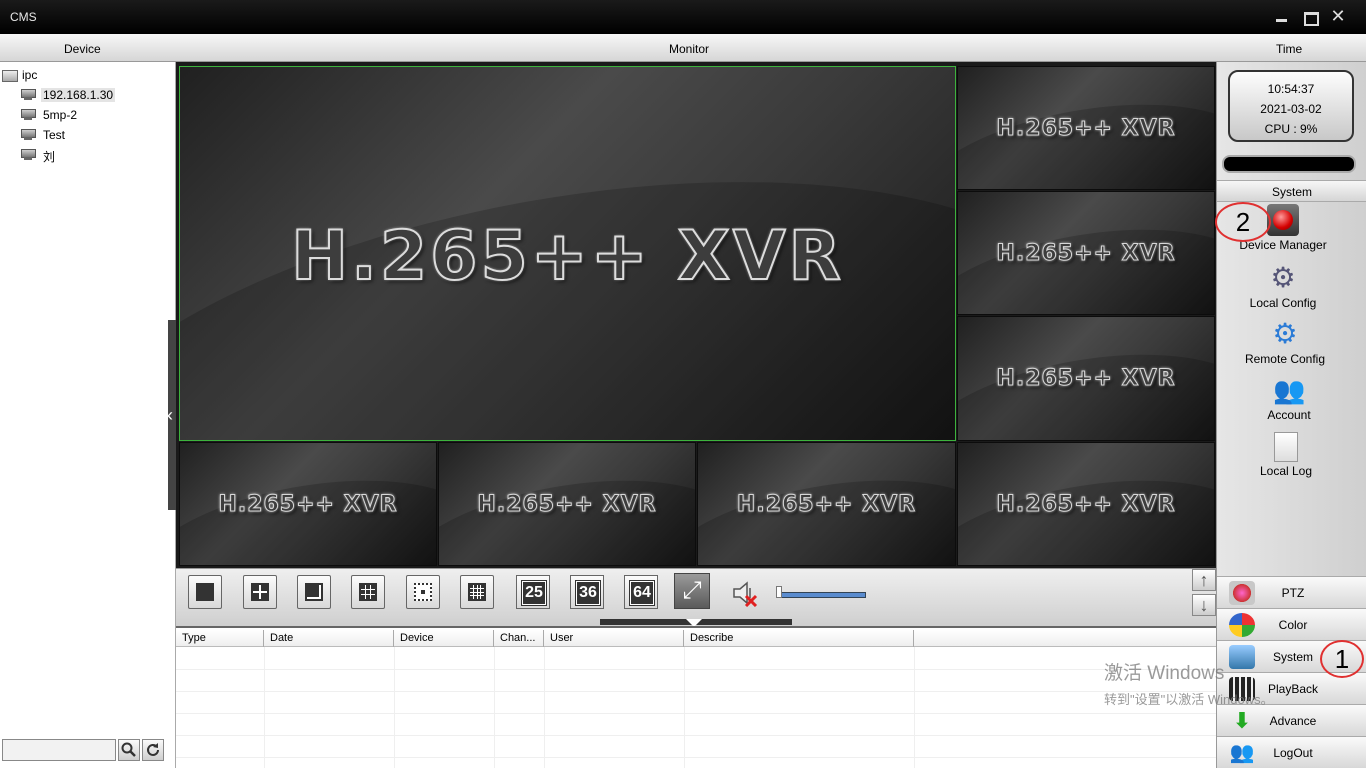 The height and width of the screenshot is (768, 1366). Describe the element at coordinates (1204, 580) in the screenshot. I see `scroll-up-icon: ↑` at that location.